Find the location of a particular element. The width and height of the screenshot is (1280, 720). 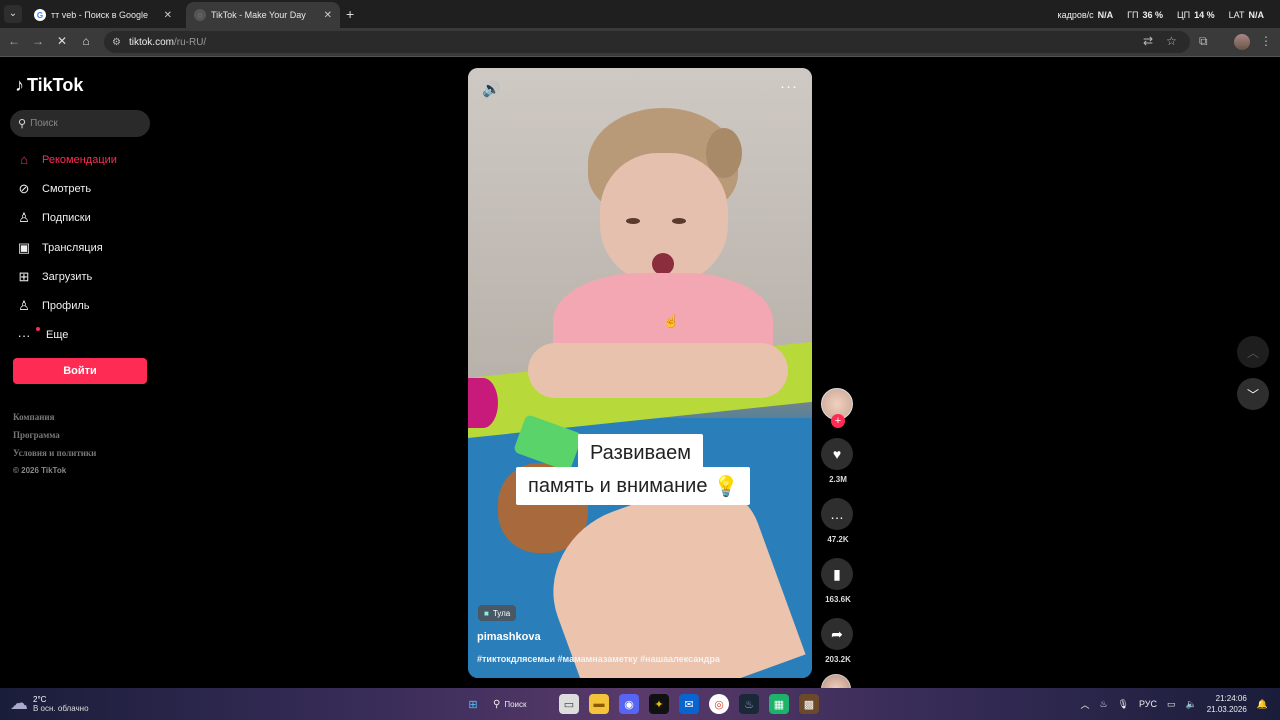

bookmark-star-icon: ☆ is located at coordinates (1171, 41).